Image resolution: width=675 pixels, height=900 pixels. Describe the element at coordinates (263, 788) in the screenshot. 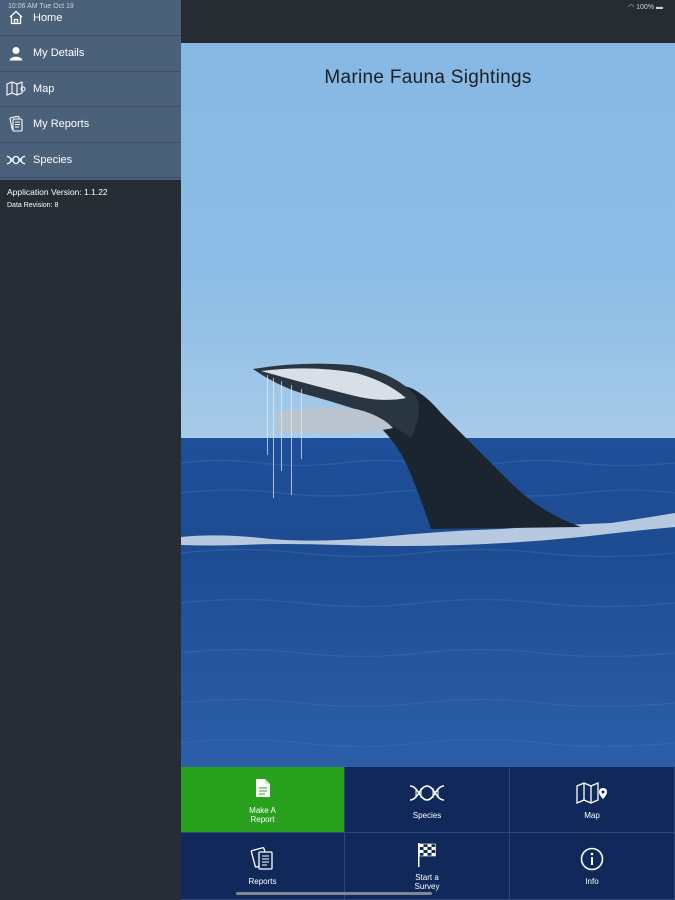

I see `document-icon` at that location.